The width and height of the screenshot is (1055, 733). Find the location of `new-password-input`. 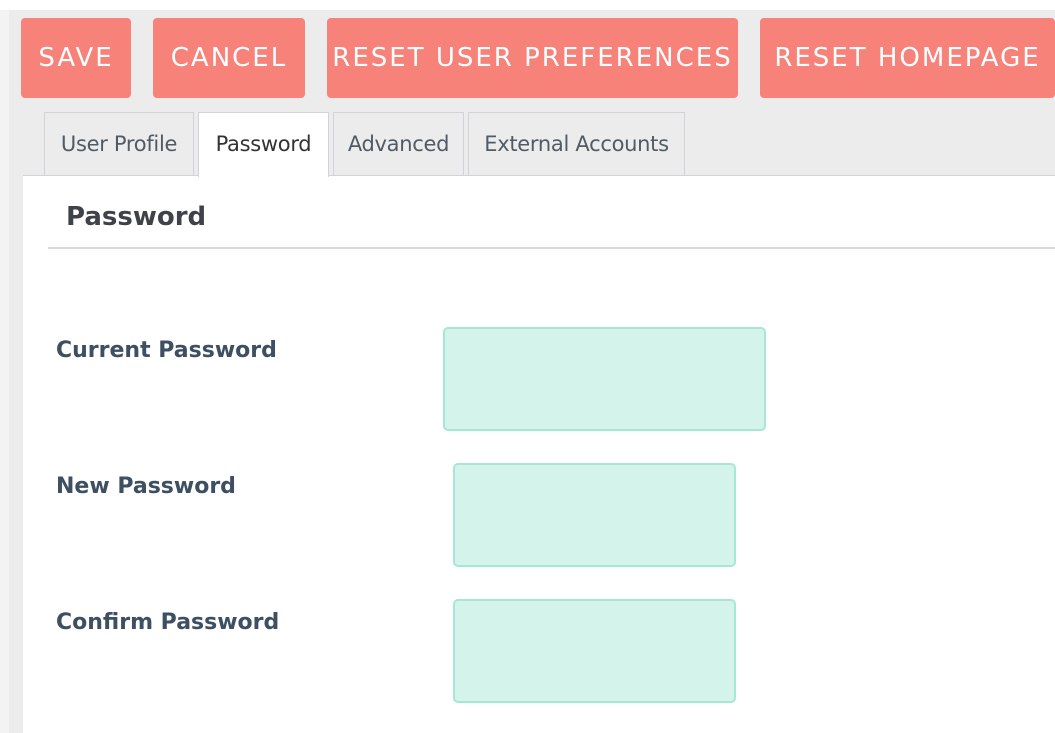

new-password-input is located at coordinates (594, 515).